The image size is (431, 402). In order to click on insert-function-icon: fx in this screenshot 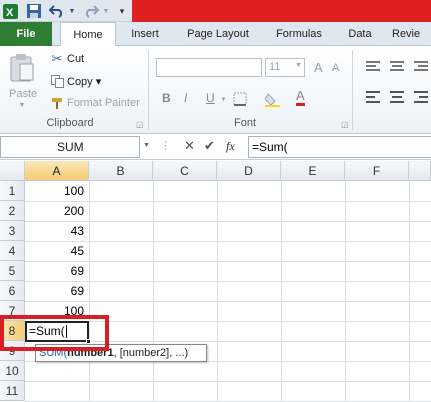, I will do `click(230, 146)`.